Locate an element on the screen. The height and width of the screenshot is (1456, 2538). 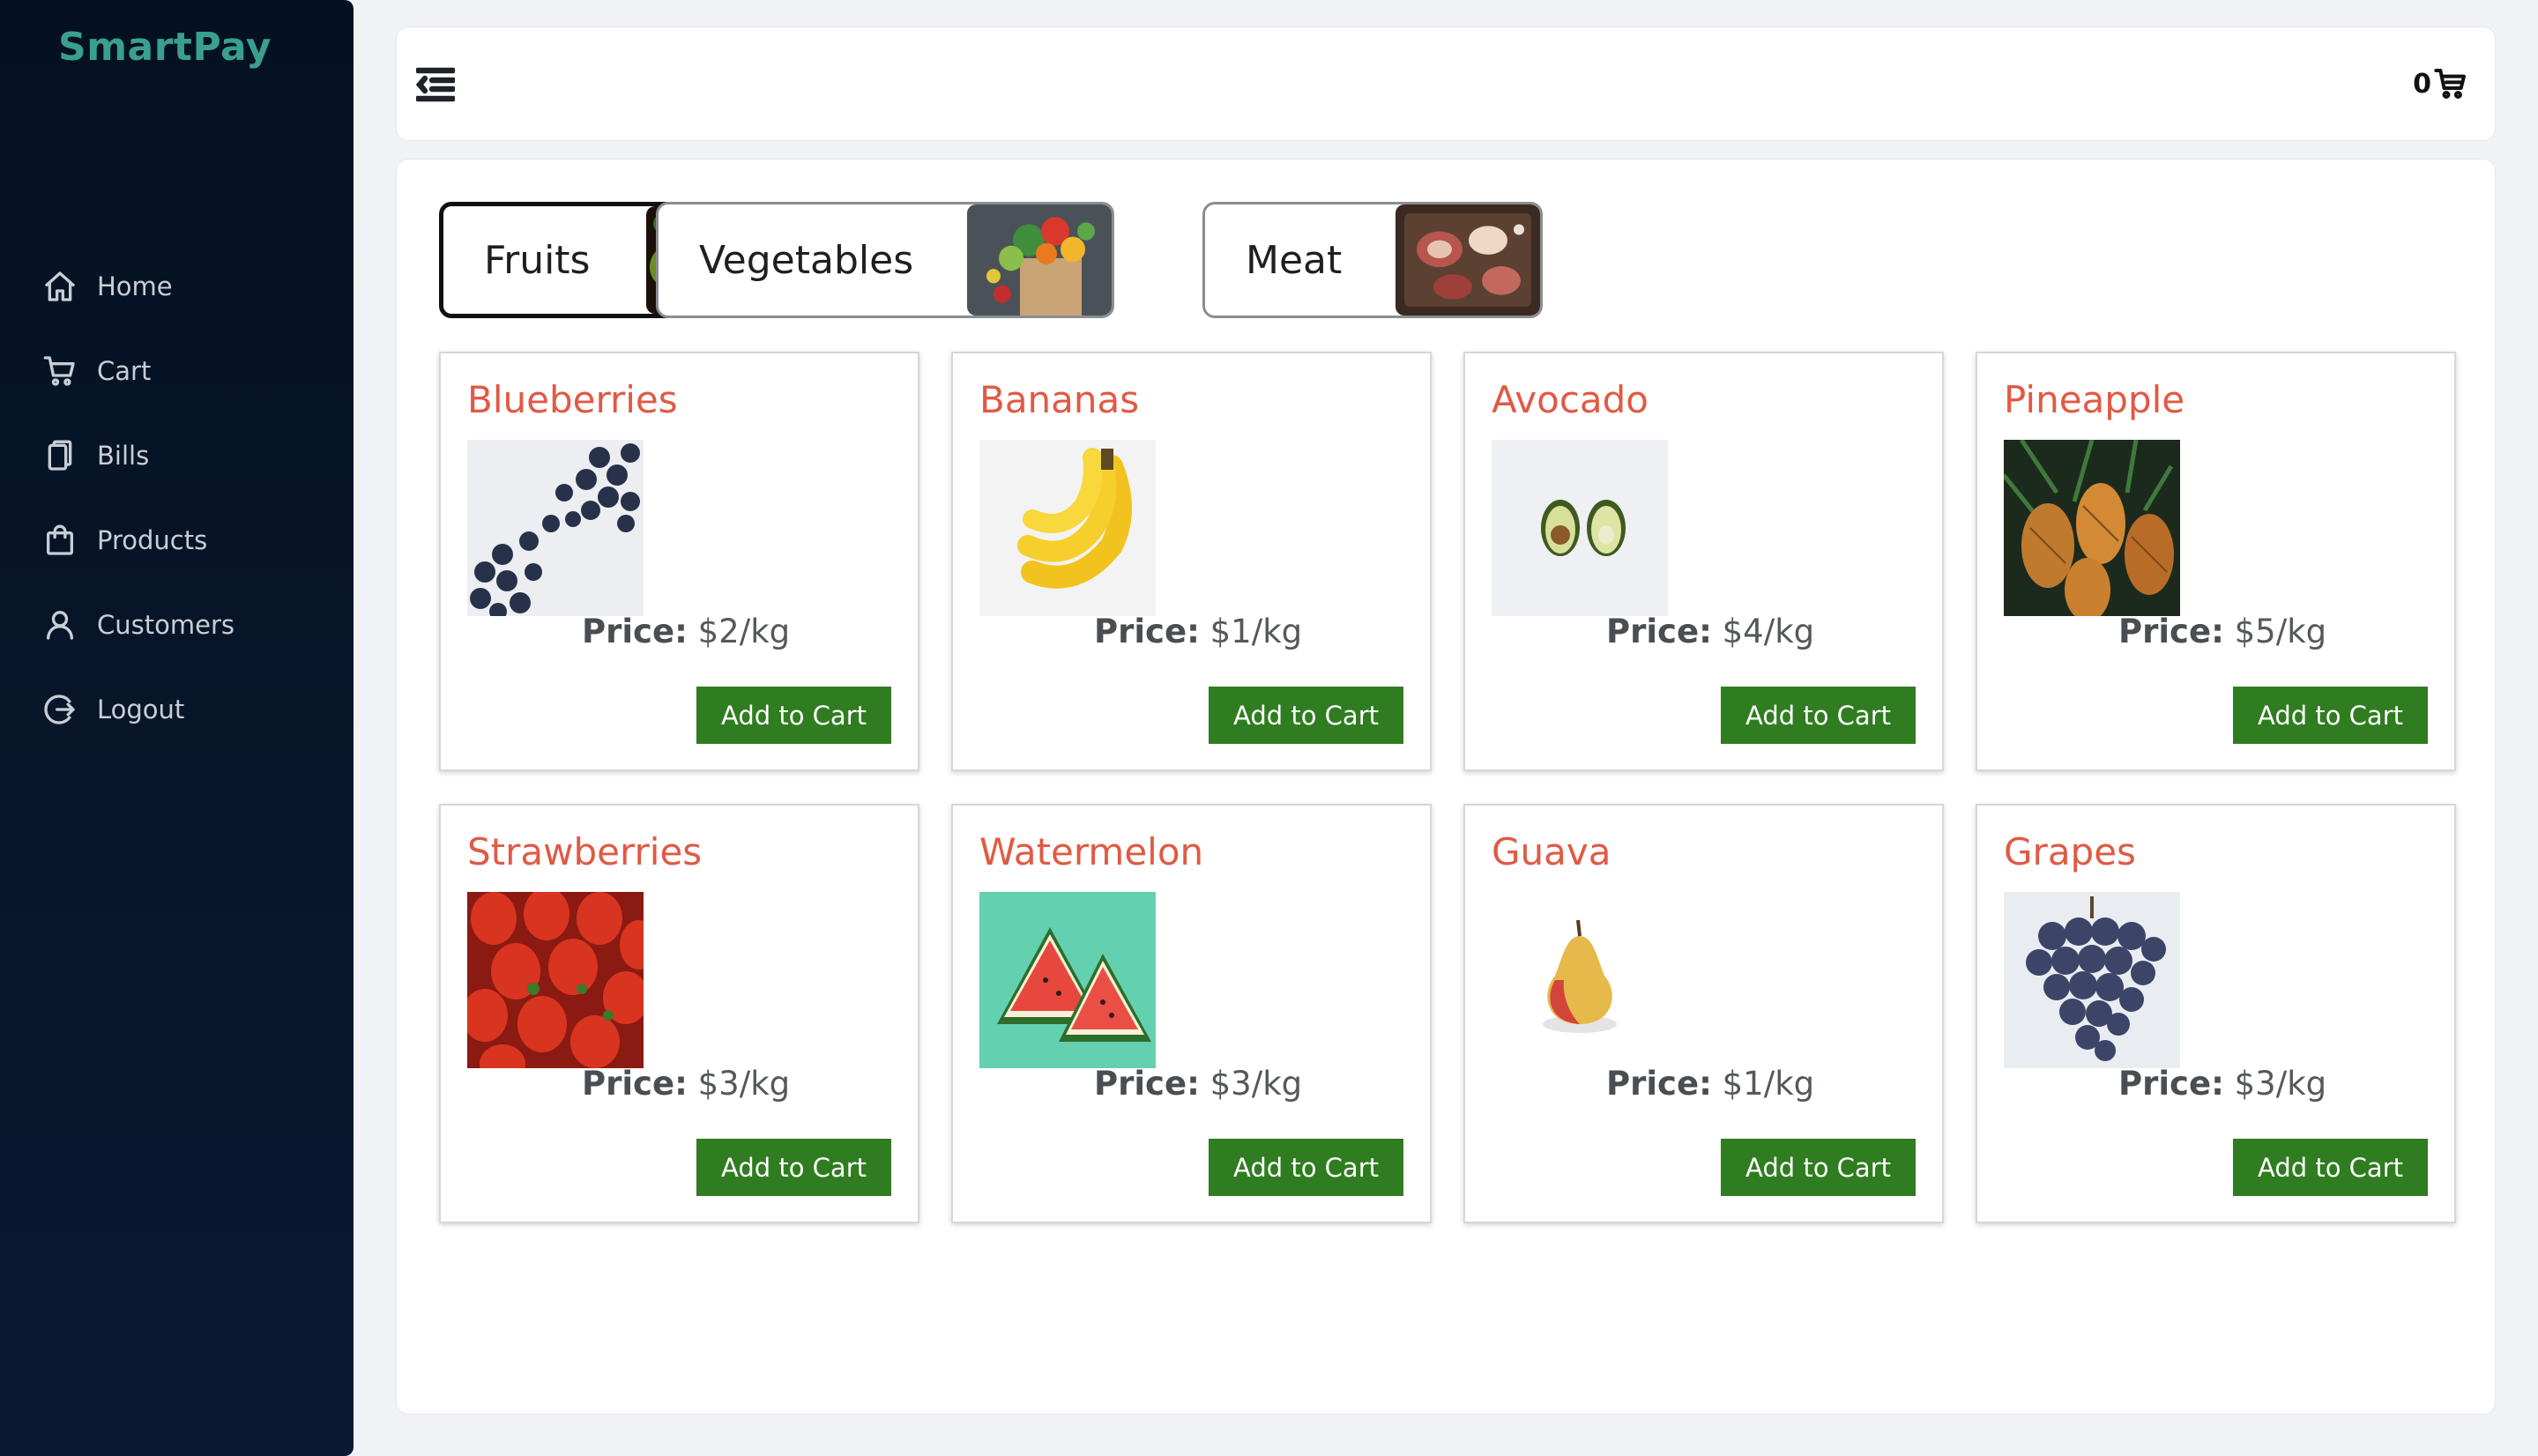
bills-icon is located at coordinates (60, 455).